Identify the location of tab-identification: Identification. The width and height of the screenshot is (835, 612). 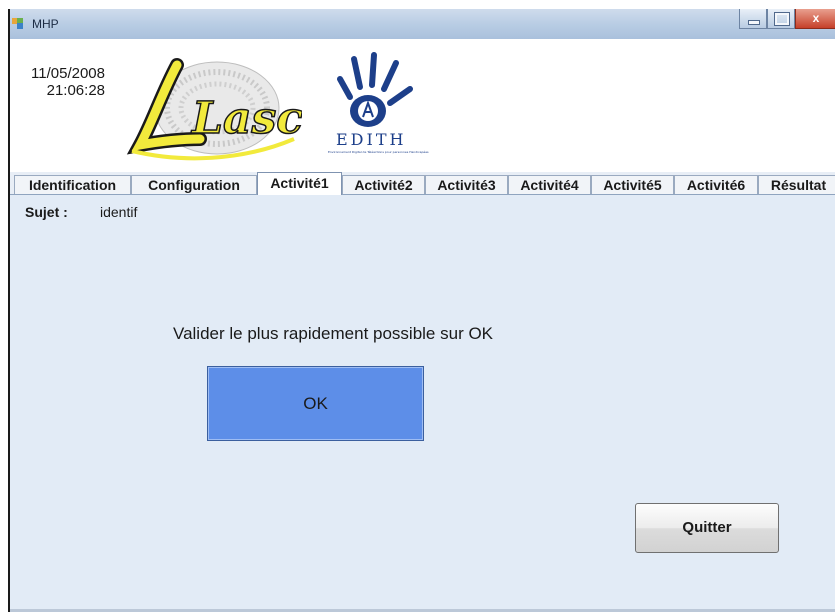
(72, 184).